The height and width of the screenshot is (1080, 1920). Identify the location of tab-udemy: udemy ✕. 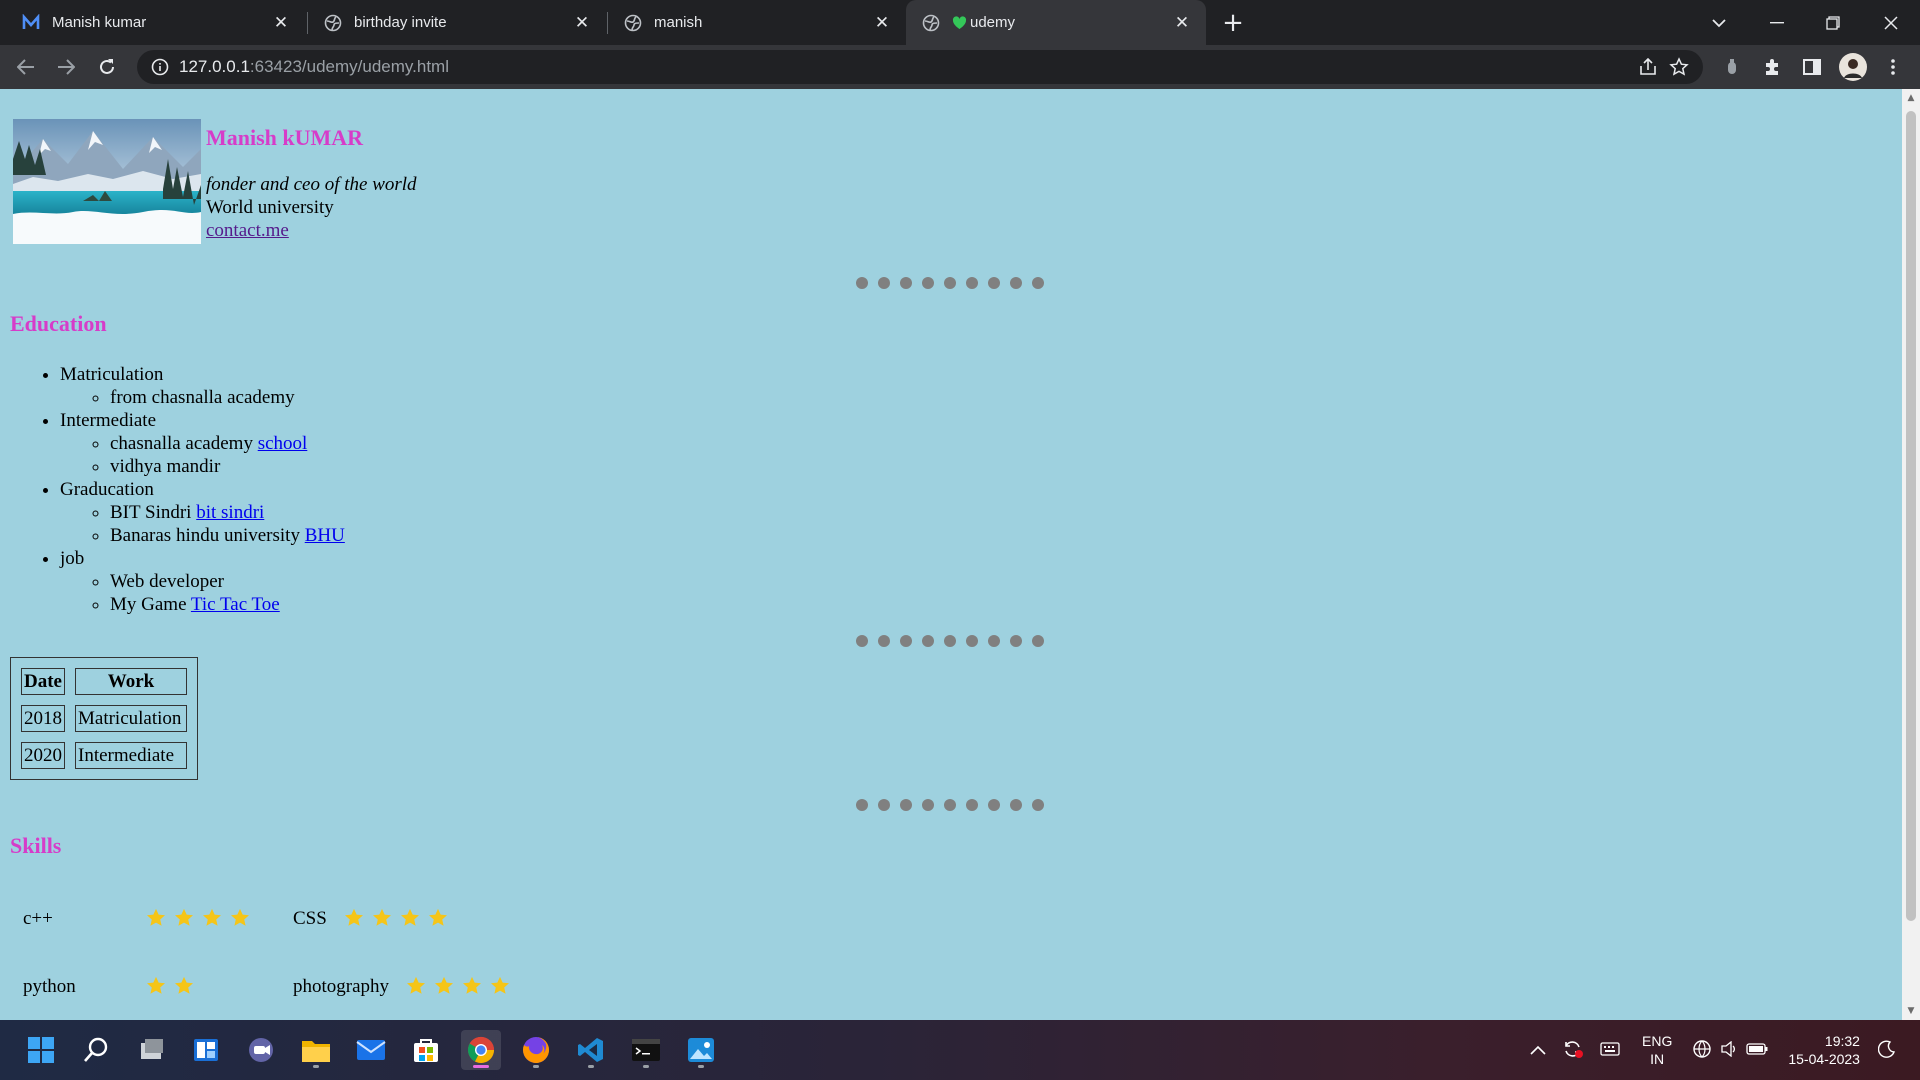
(1056, 22).